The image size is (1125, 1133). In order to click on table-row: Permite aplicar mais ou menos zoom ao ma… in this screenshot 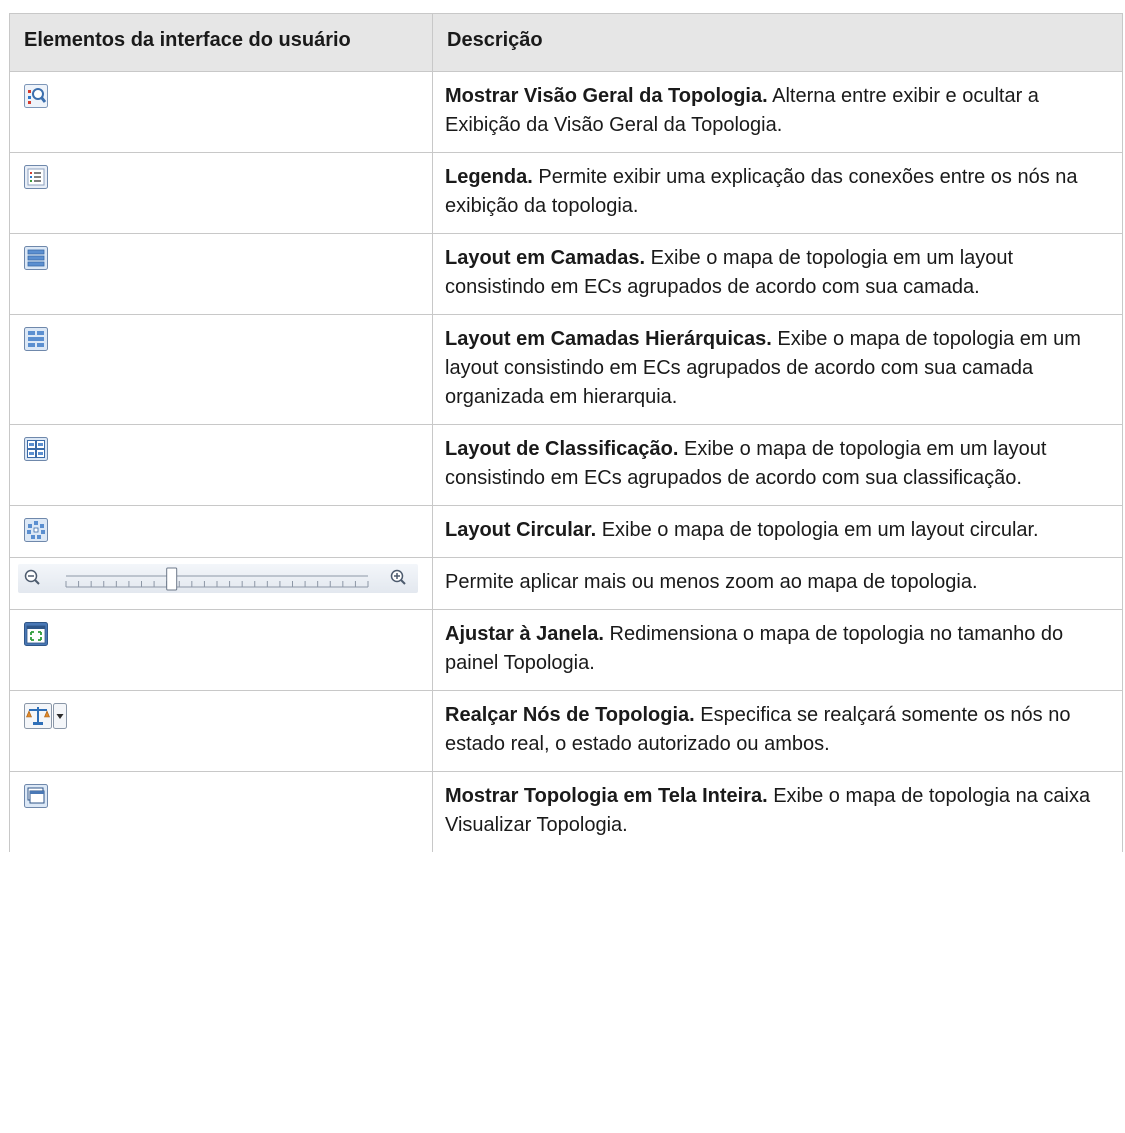, I will do `click(566, 583)`.